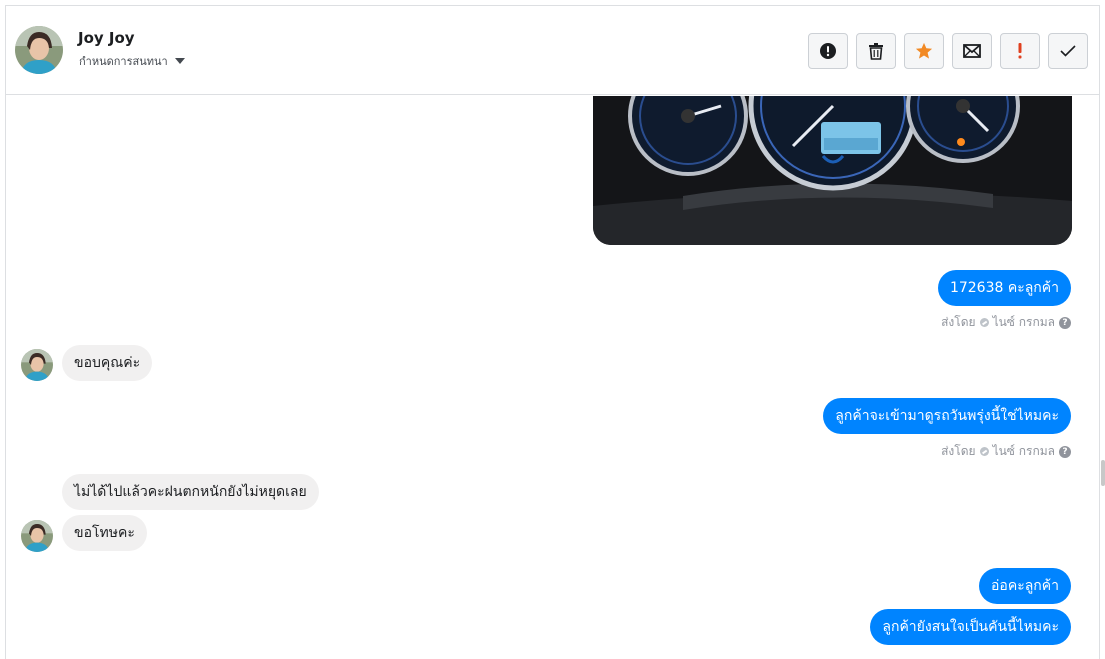 The height and width of the screenshot is (659, 1105). I want to click on star-icon, so click(924, 50).